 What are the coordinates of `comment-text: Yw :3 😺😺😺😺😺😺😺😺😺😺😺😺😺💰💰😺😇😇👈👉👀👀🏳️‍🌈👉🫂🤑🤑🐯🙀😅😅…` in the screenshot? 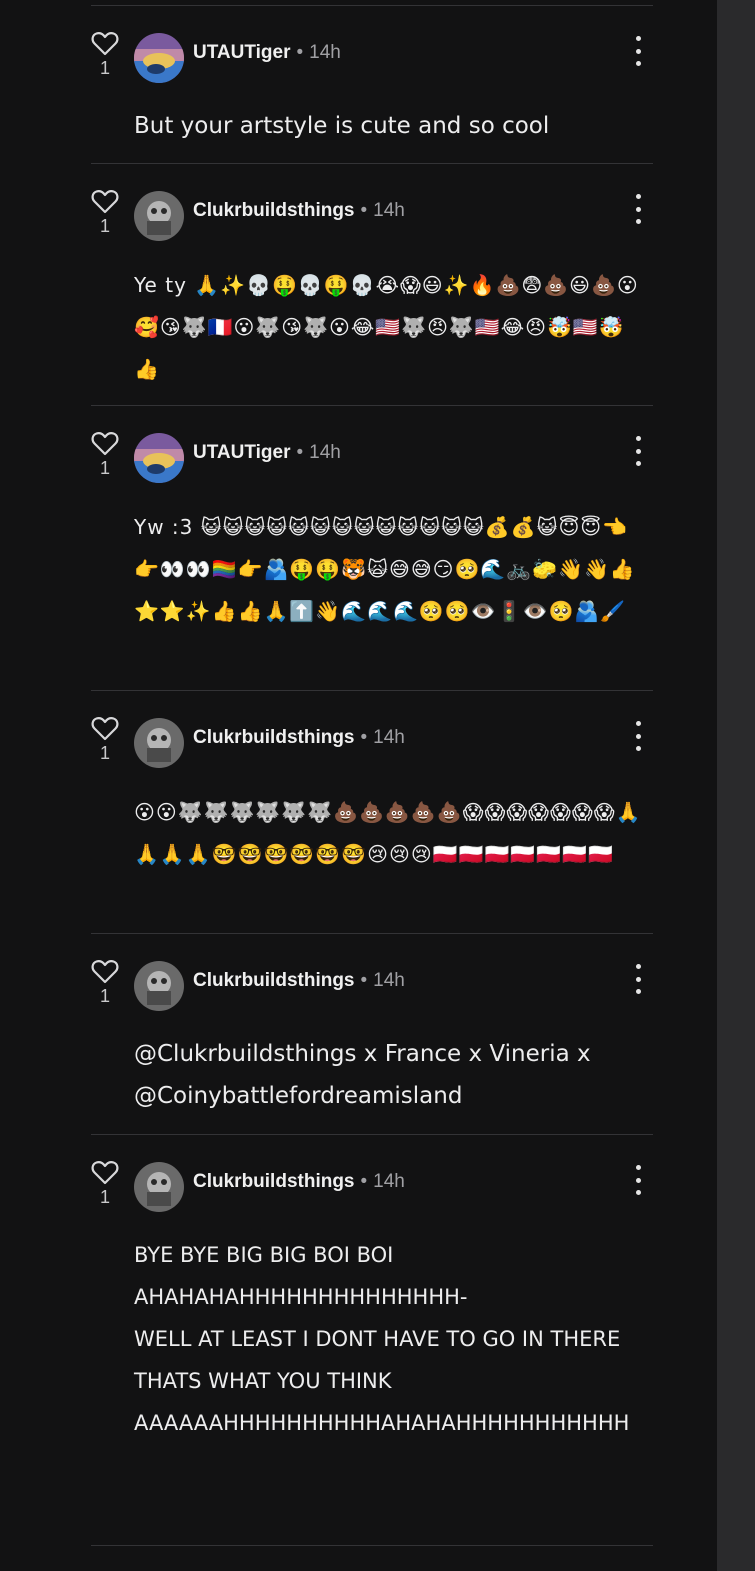 It's located at (385, 569).